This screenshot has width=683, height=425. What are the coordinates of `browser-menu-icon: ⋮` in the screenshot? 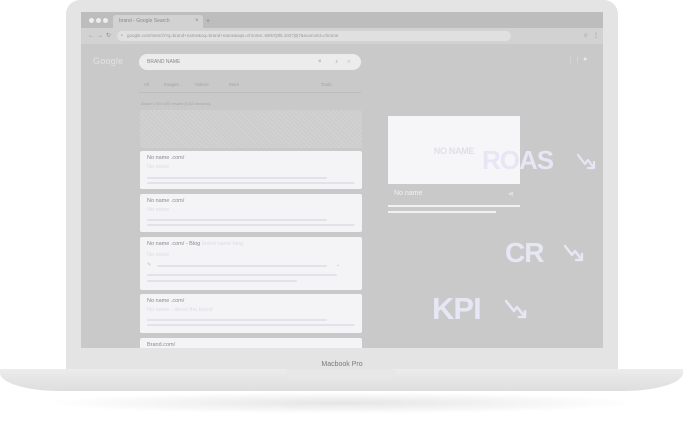 It's located at (596, 36).